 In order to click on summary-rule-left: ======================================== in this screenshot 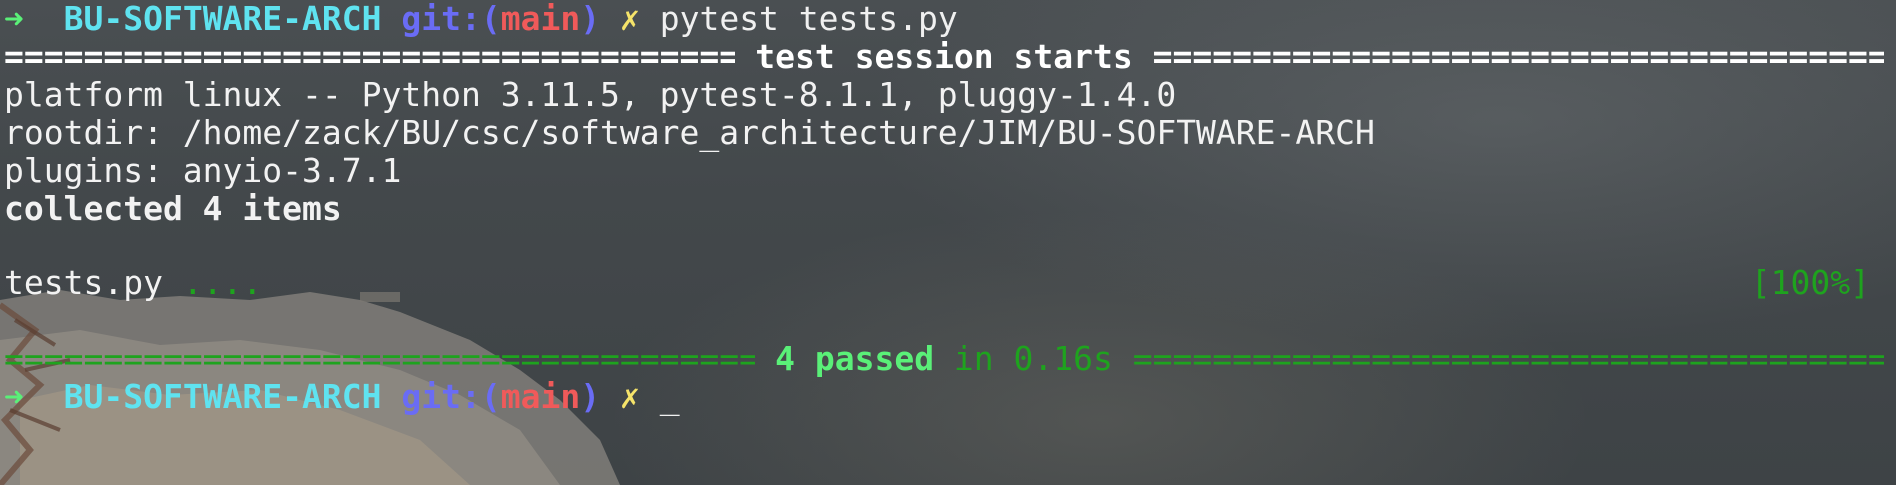, I will do `click(380, 359)`.